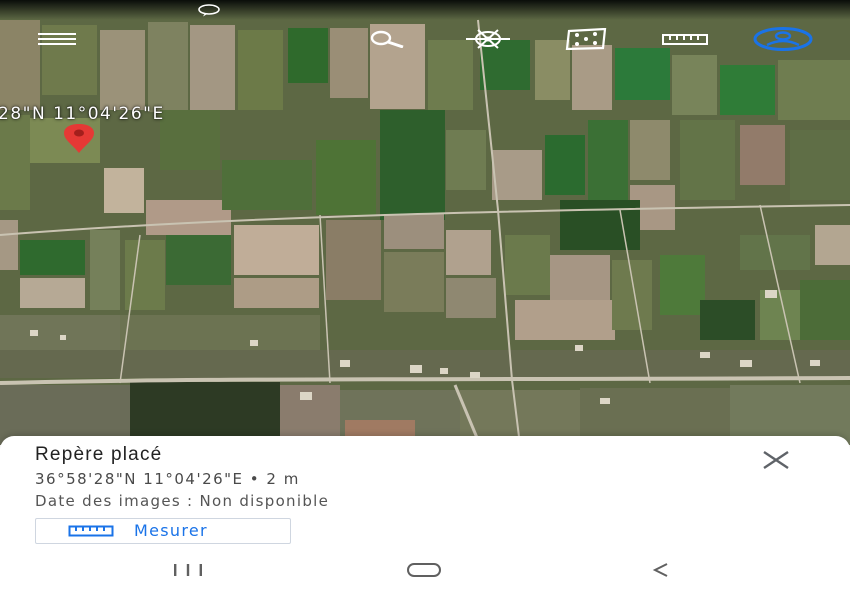  I want to click on home-icon, so click(424, 570).